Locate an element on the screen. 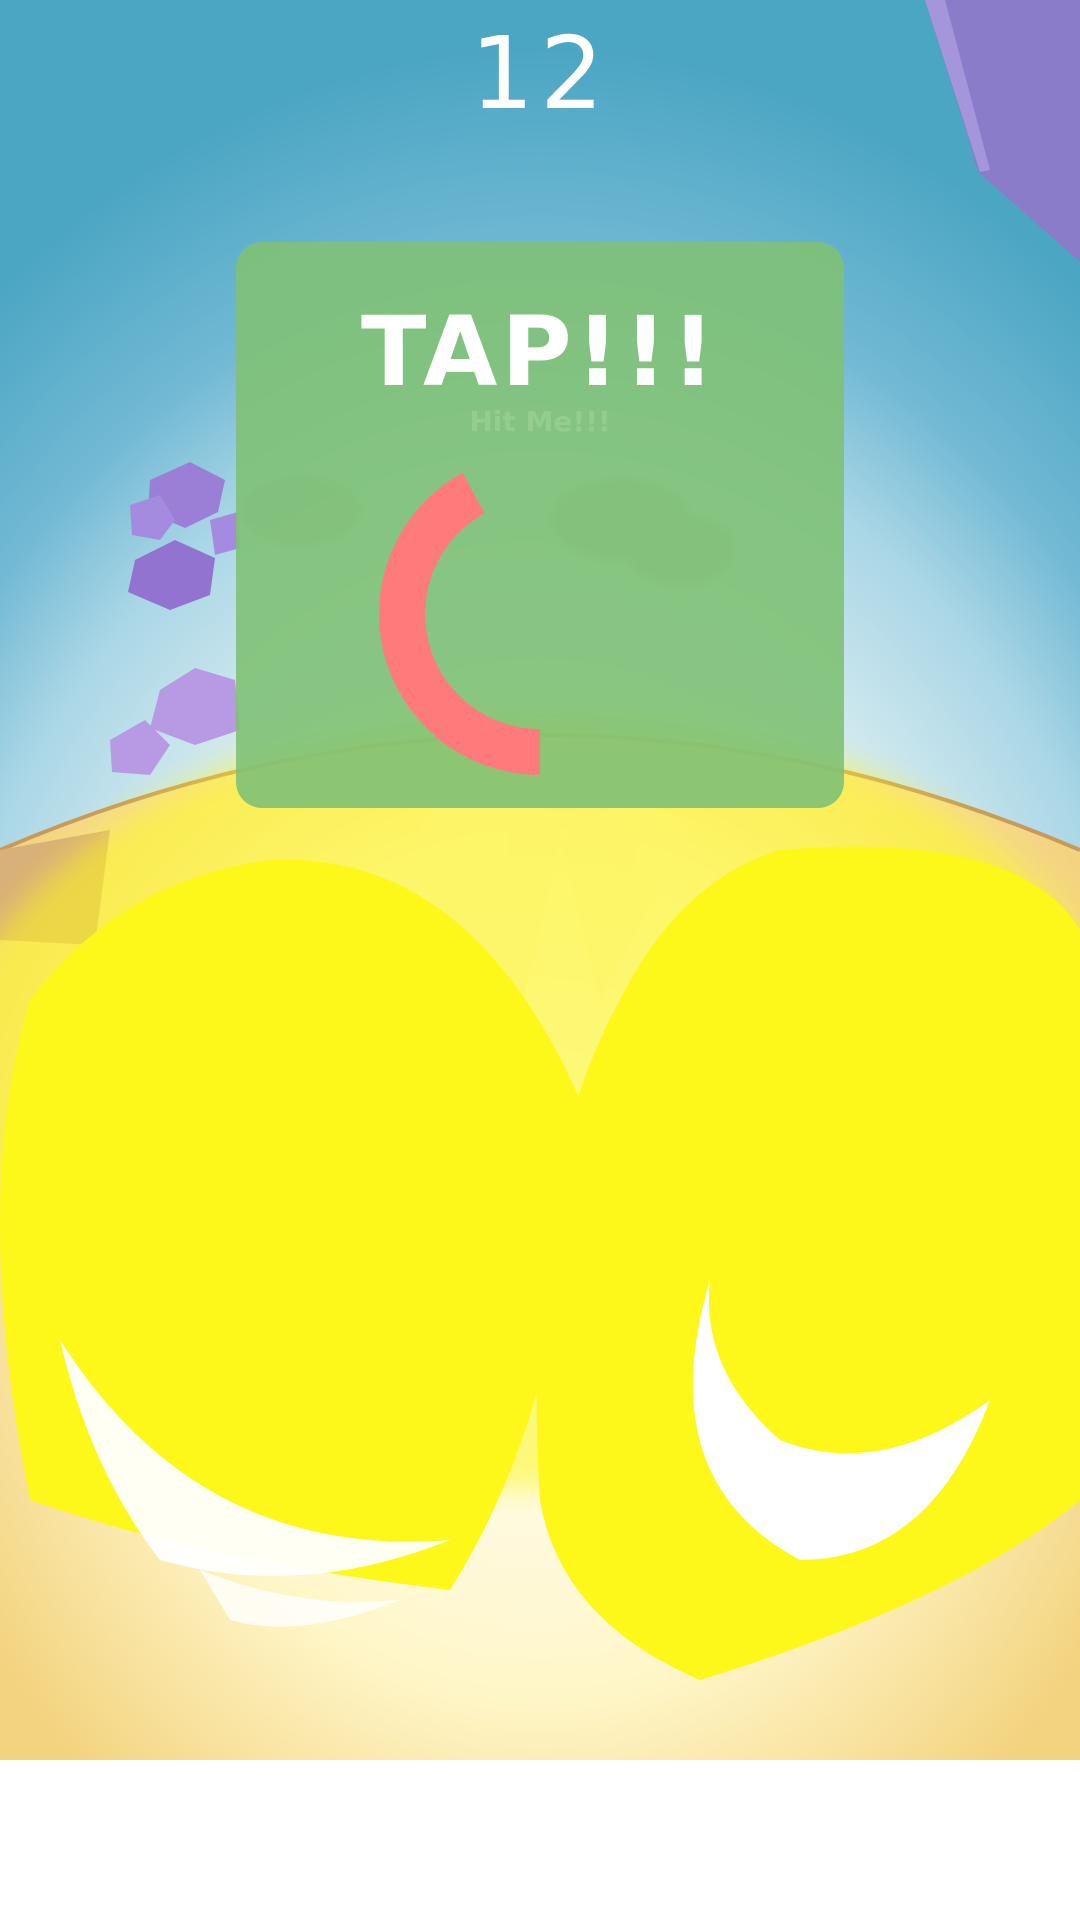 This screenshot has height=1920, width=1080. tap-timer-ring is located at coordinates (460, 623).